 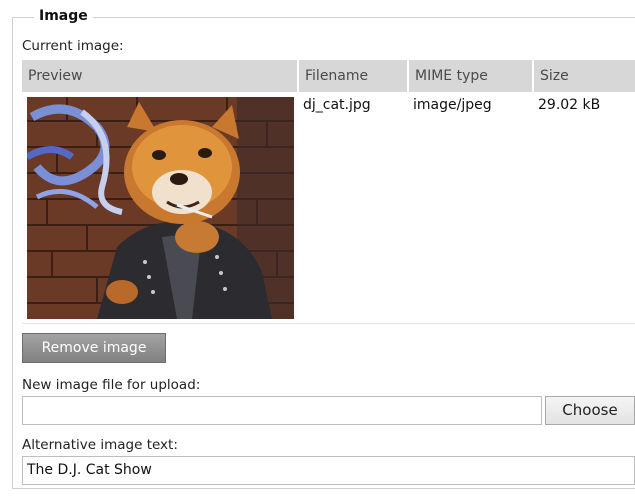 What do you see at coordinates (337, 105) in the screenshot?
I see `cell-filename: dj_cat.jpg` at bounding box center [337, 105].